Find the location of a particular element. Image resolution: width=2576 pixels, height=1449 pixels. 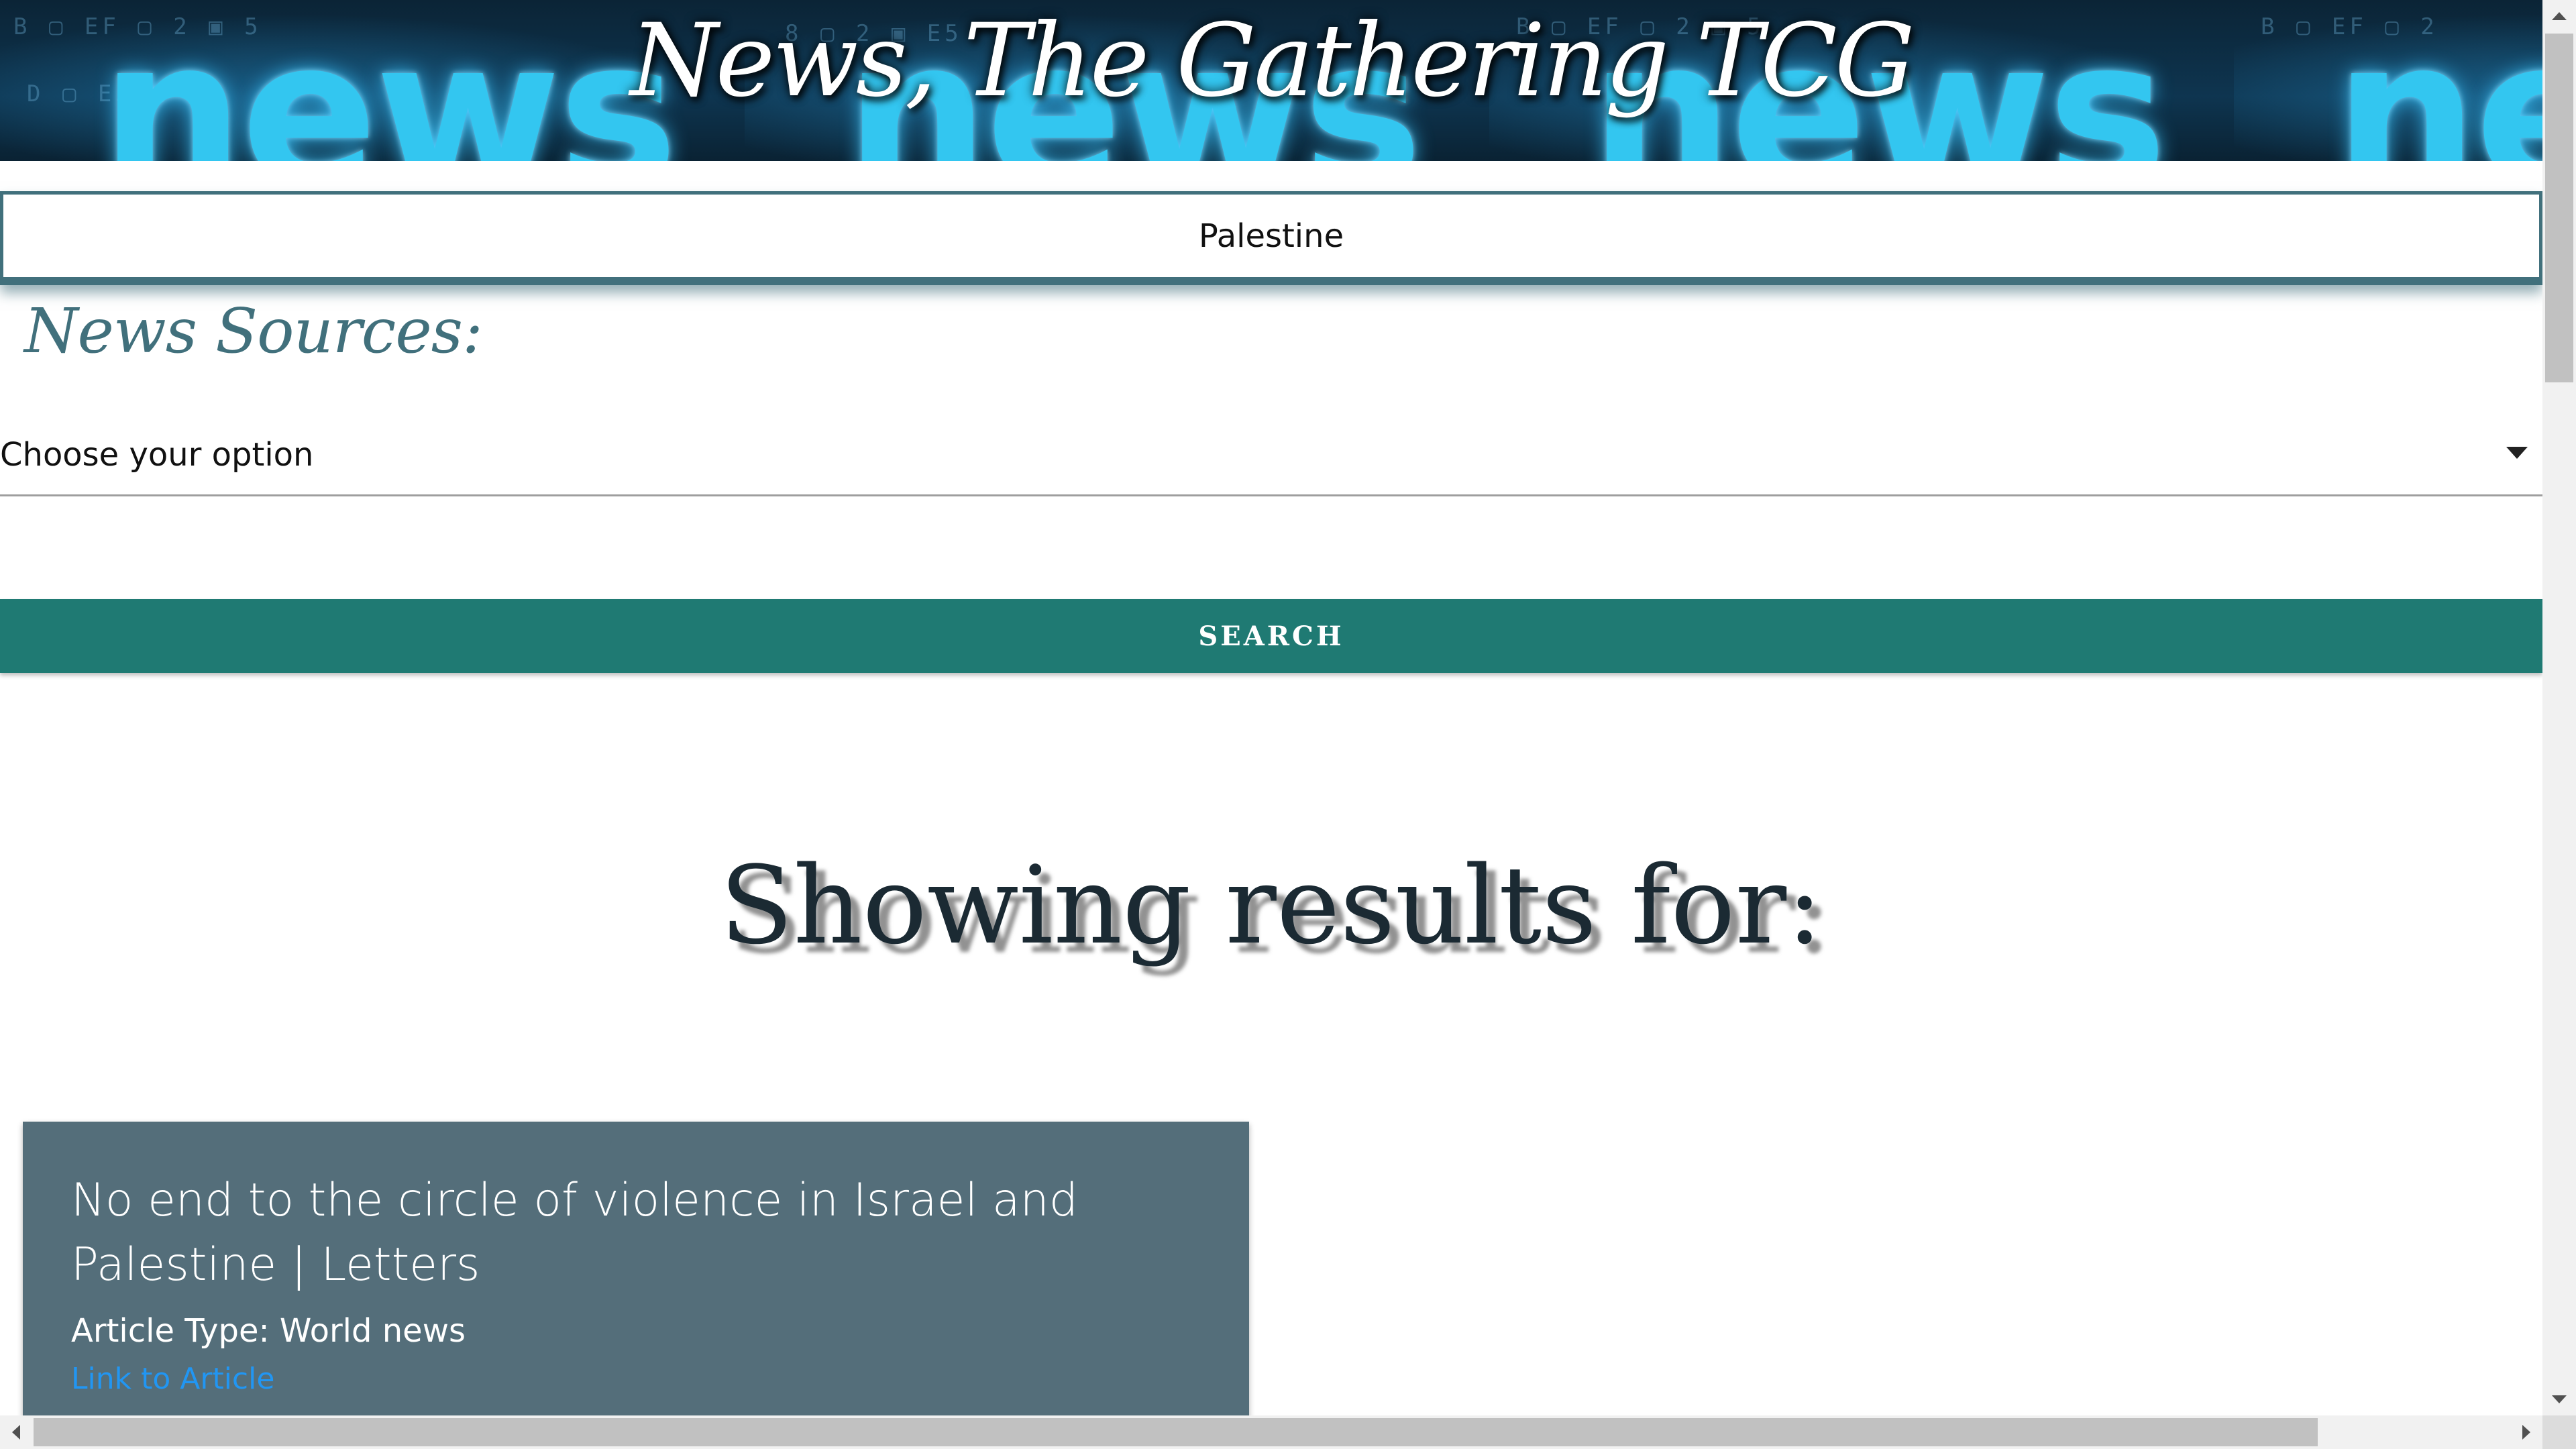

horizontal-scrollbar is located at coordinates (1271, 1432).